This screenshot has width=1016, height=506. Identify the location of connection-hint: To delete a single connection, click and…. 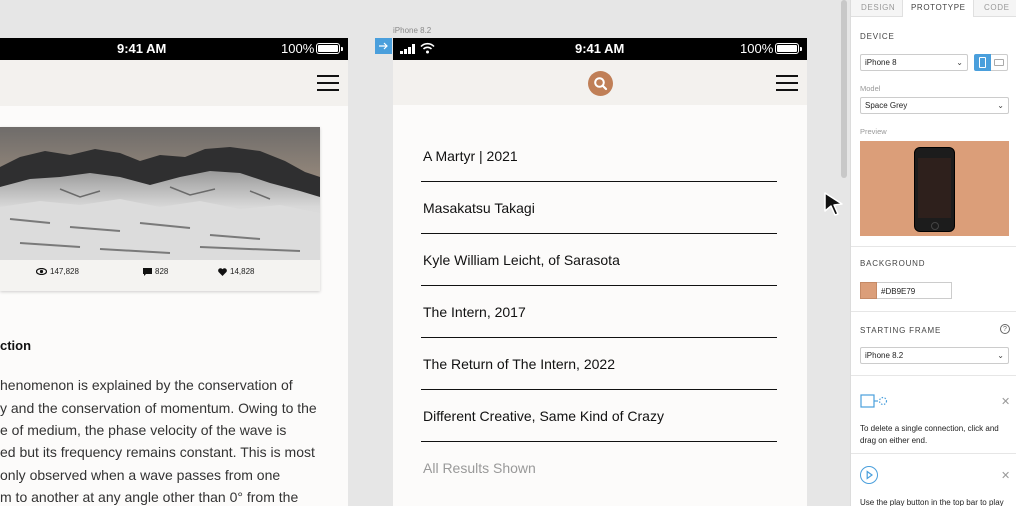
(929, 434).